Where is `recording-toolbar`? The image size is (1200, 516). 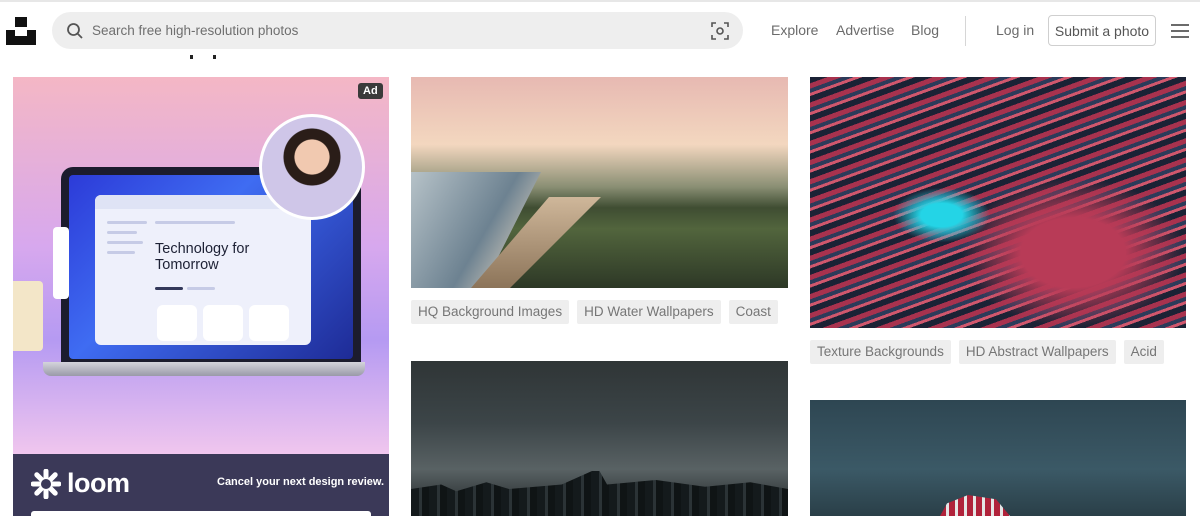
recording-toolbar is located at coordinates (61, 263).